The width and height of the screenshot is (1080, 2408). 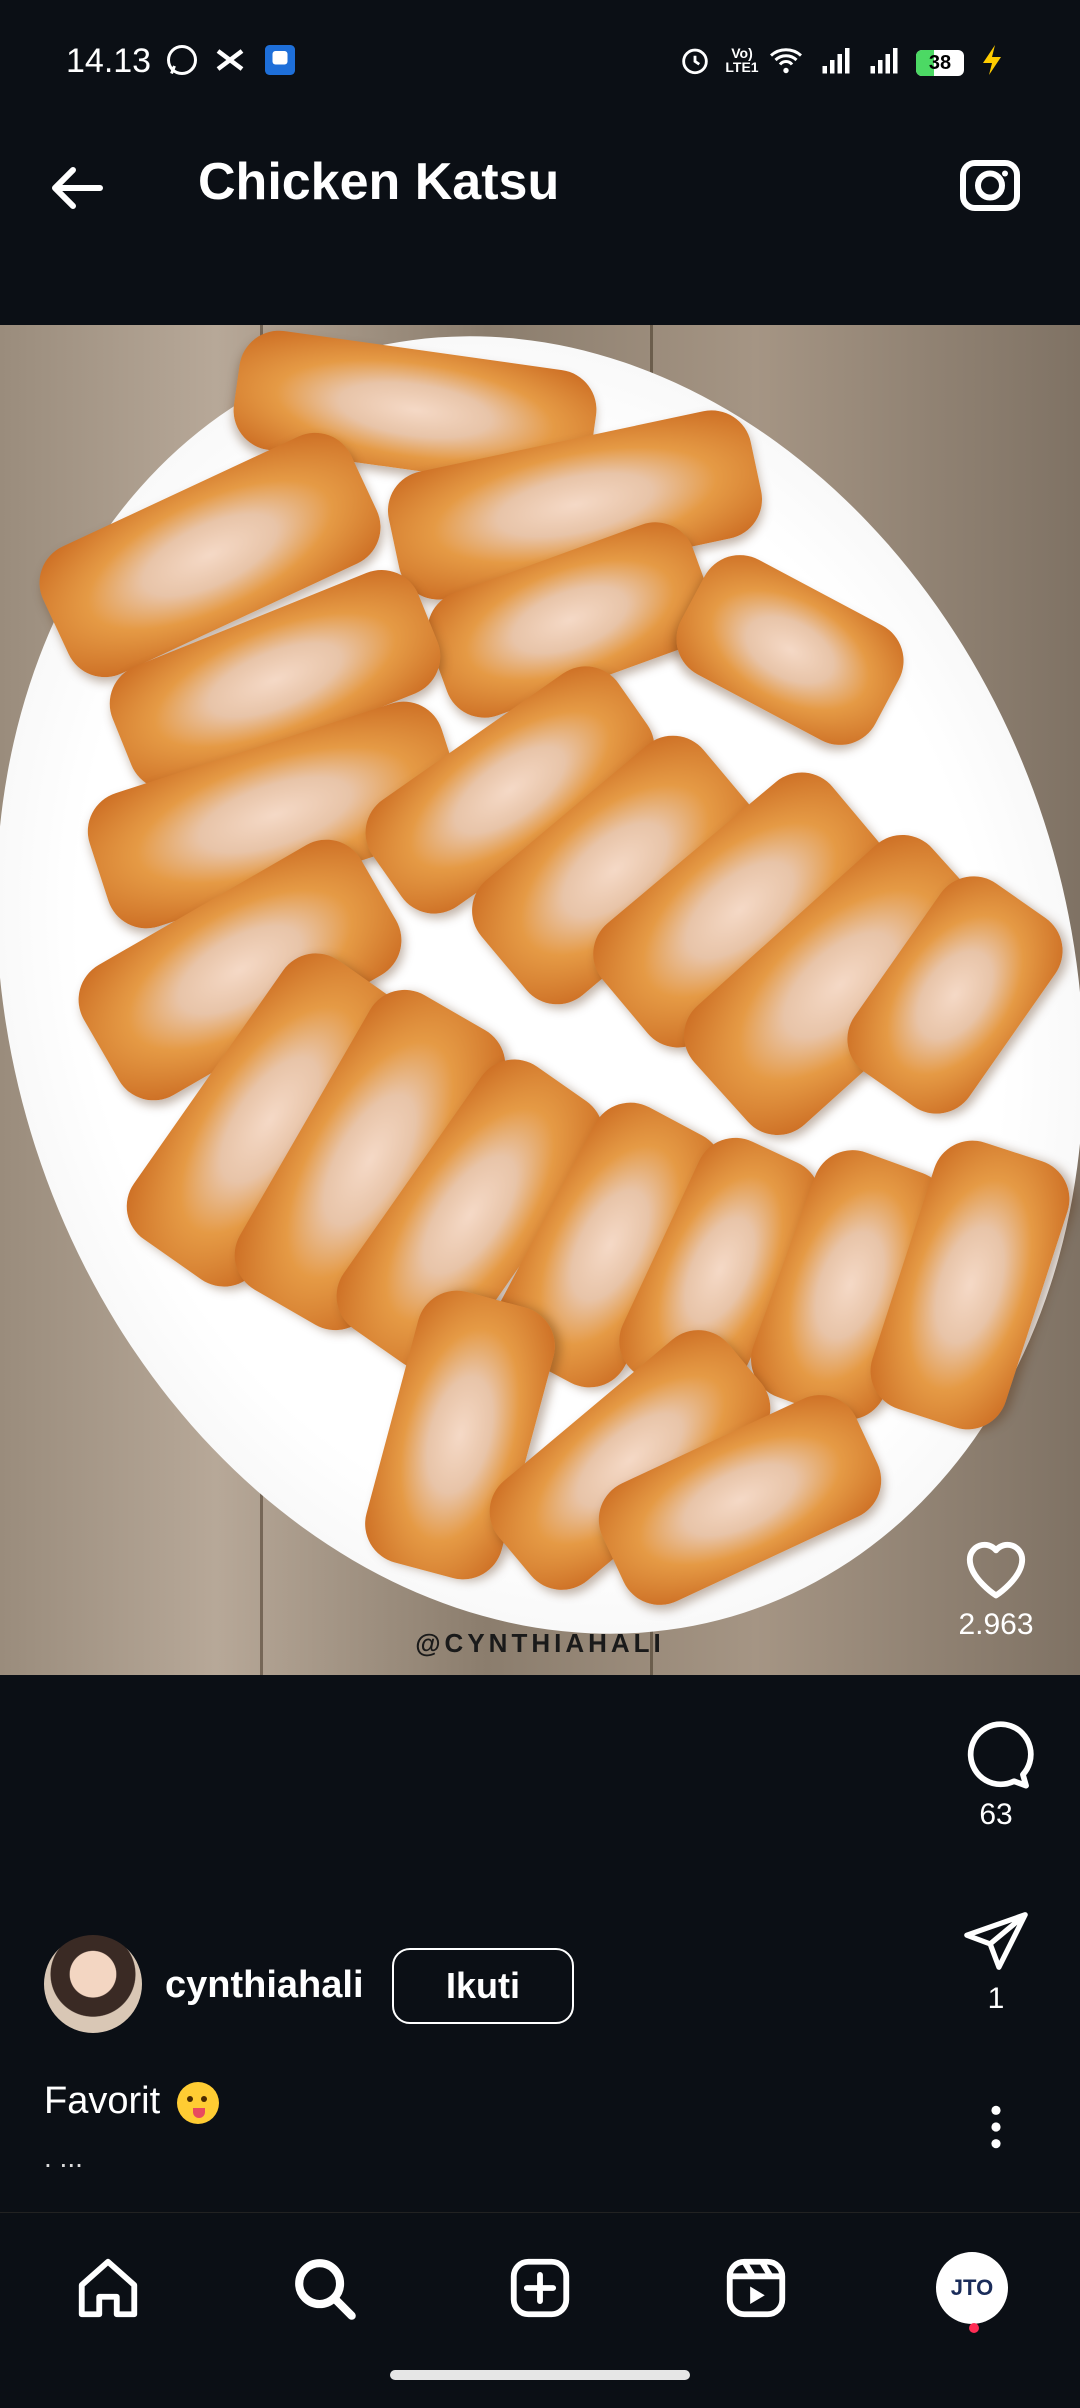 I want to click on more-options-button, so click(x=996, y=2127).